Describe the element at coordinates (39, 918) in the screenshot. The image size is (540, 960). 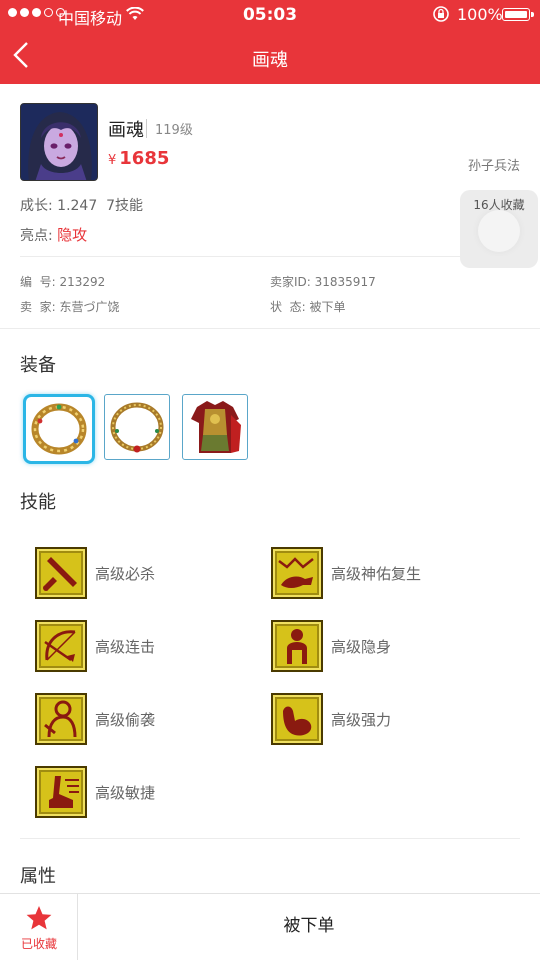
I see `star-icon` at that location.